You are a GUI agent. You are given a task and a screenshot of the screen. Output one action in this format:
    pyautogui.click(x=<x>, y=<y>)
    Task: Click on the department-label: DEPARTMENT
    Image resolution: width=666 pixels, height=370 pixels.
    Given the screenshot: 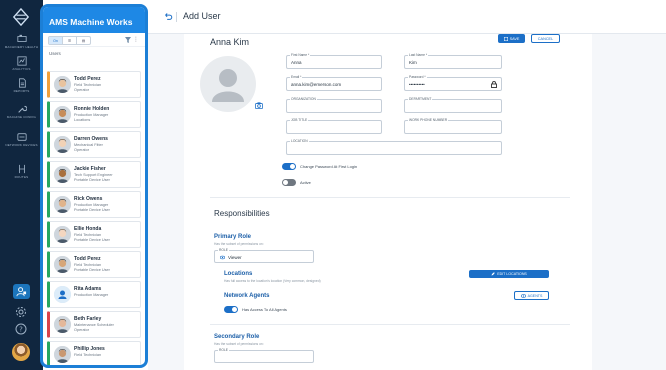 What is the action you would take?
    pyautogui.click(x=420, y=99)
    